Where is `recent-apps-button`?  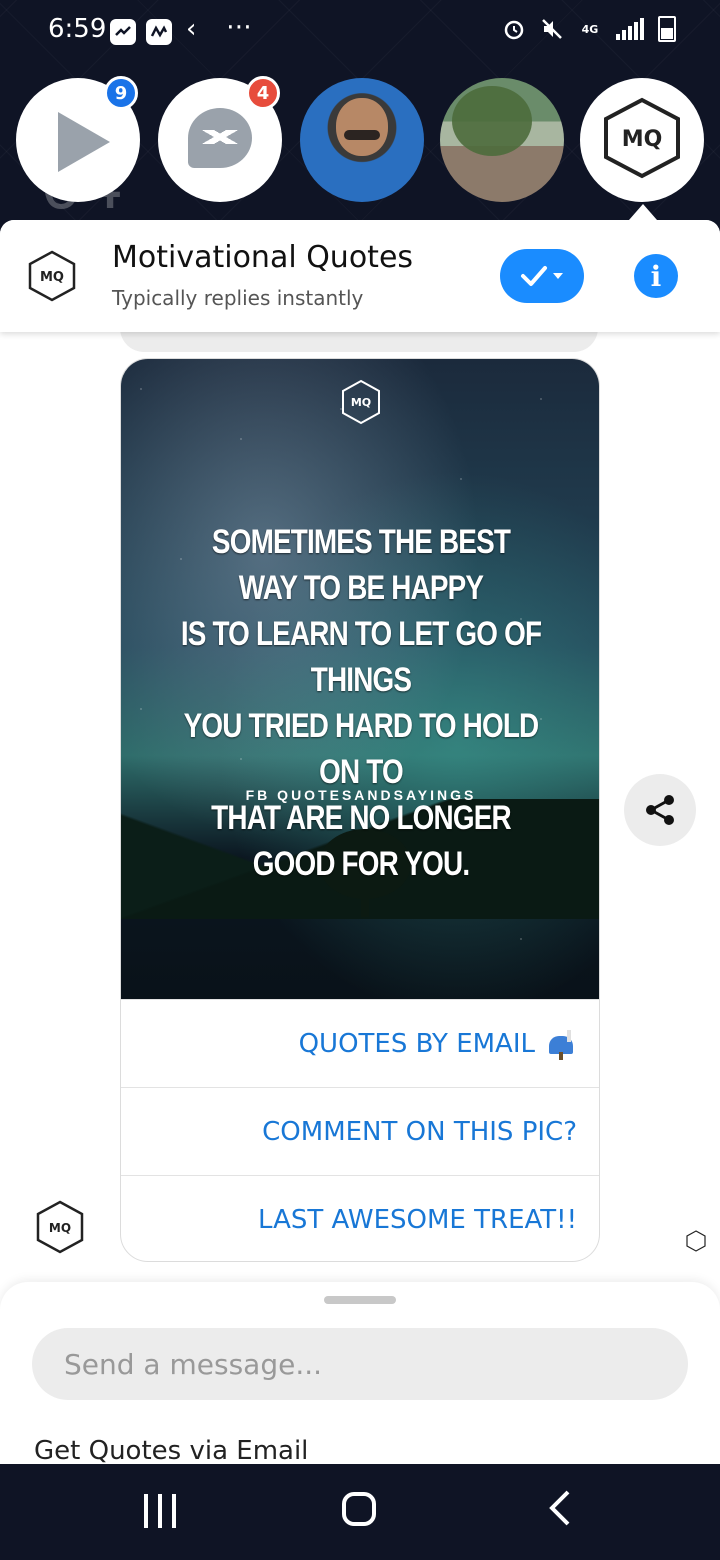 recent-apps-button is located at coordinates (160, 1511).